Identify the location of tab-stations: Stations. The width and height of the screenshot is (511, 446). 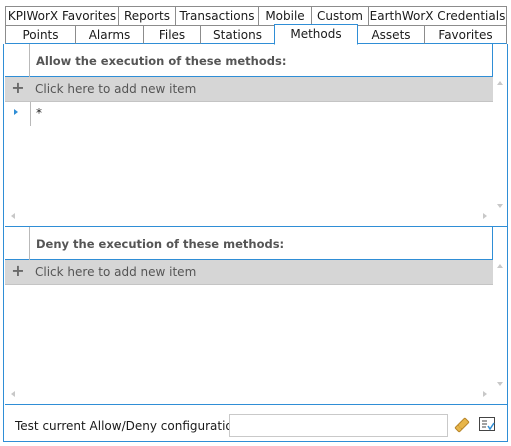
(237, 34).